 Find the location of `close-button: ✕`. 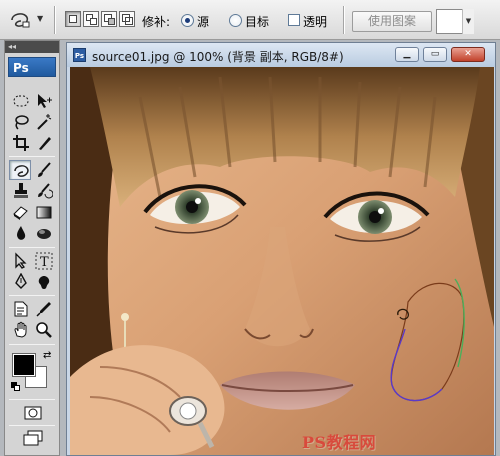

close-button: ✕ is located at coordinates (468, 54).